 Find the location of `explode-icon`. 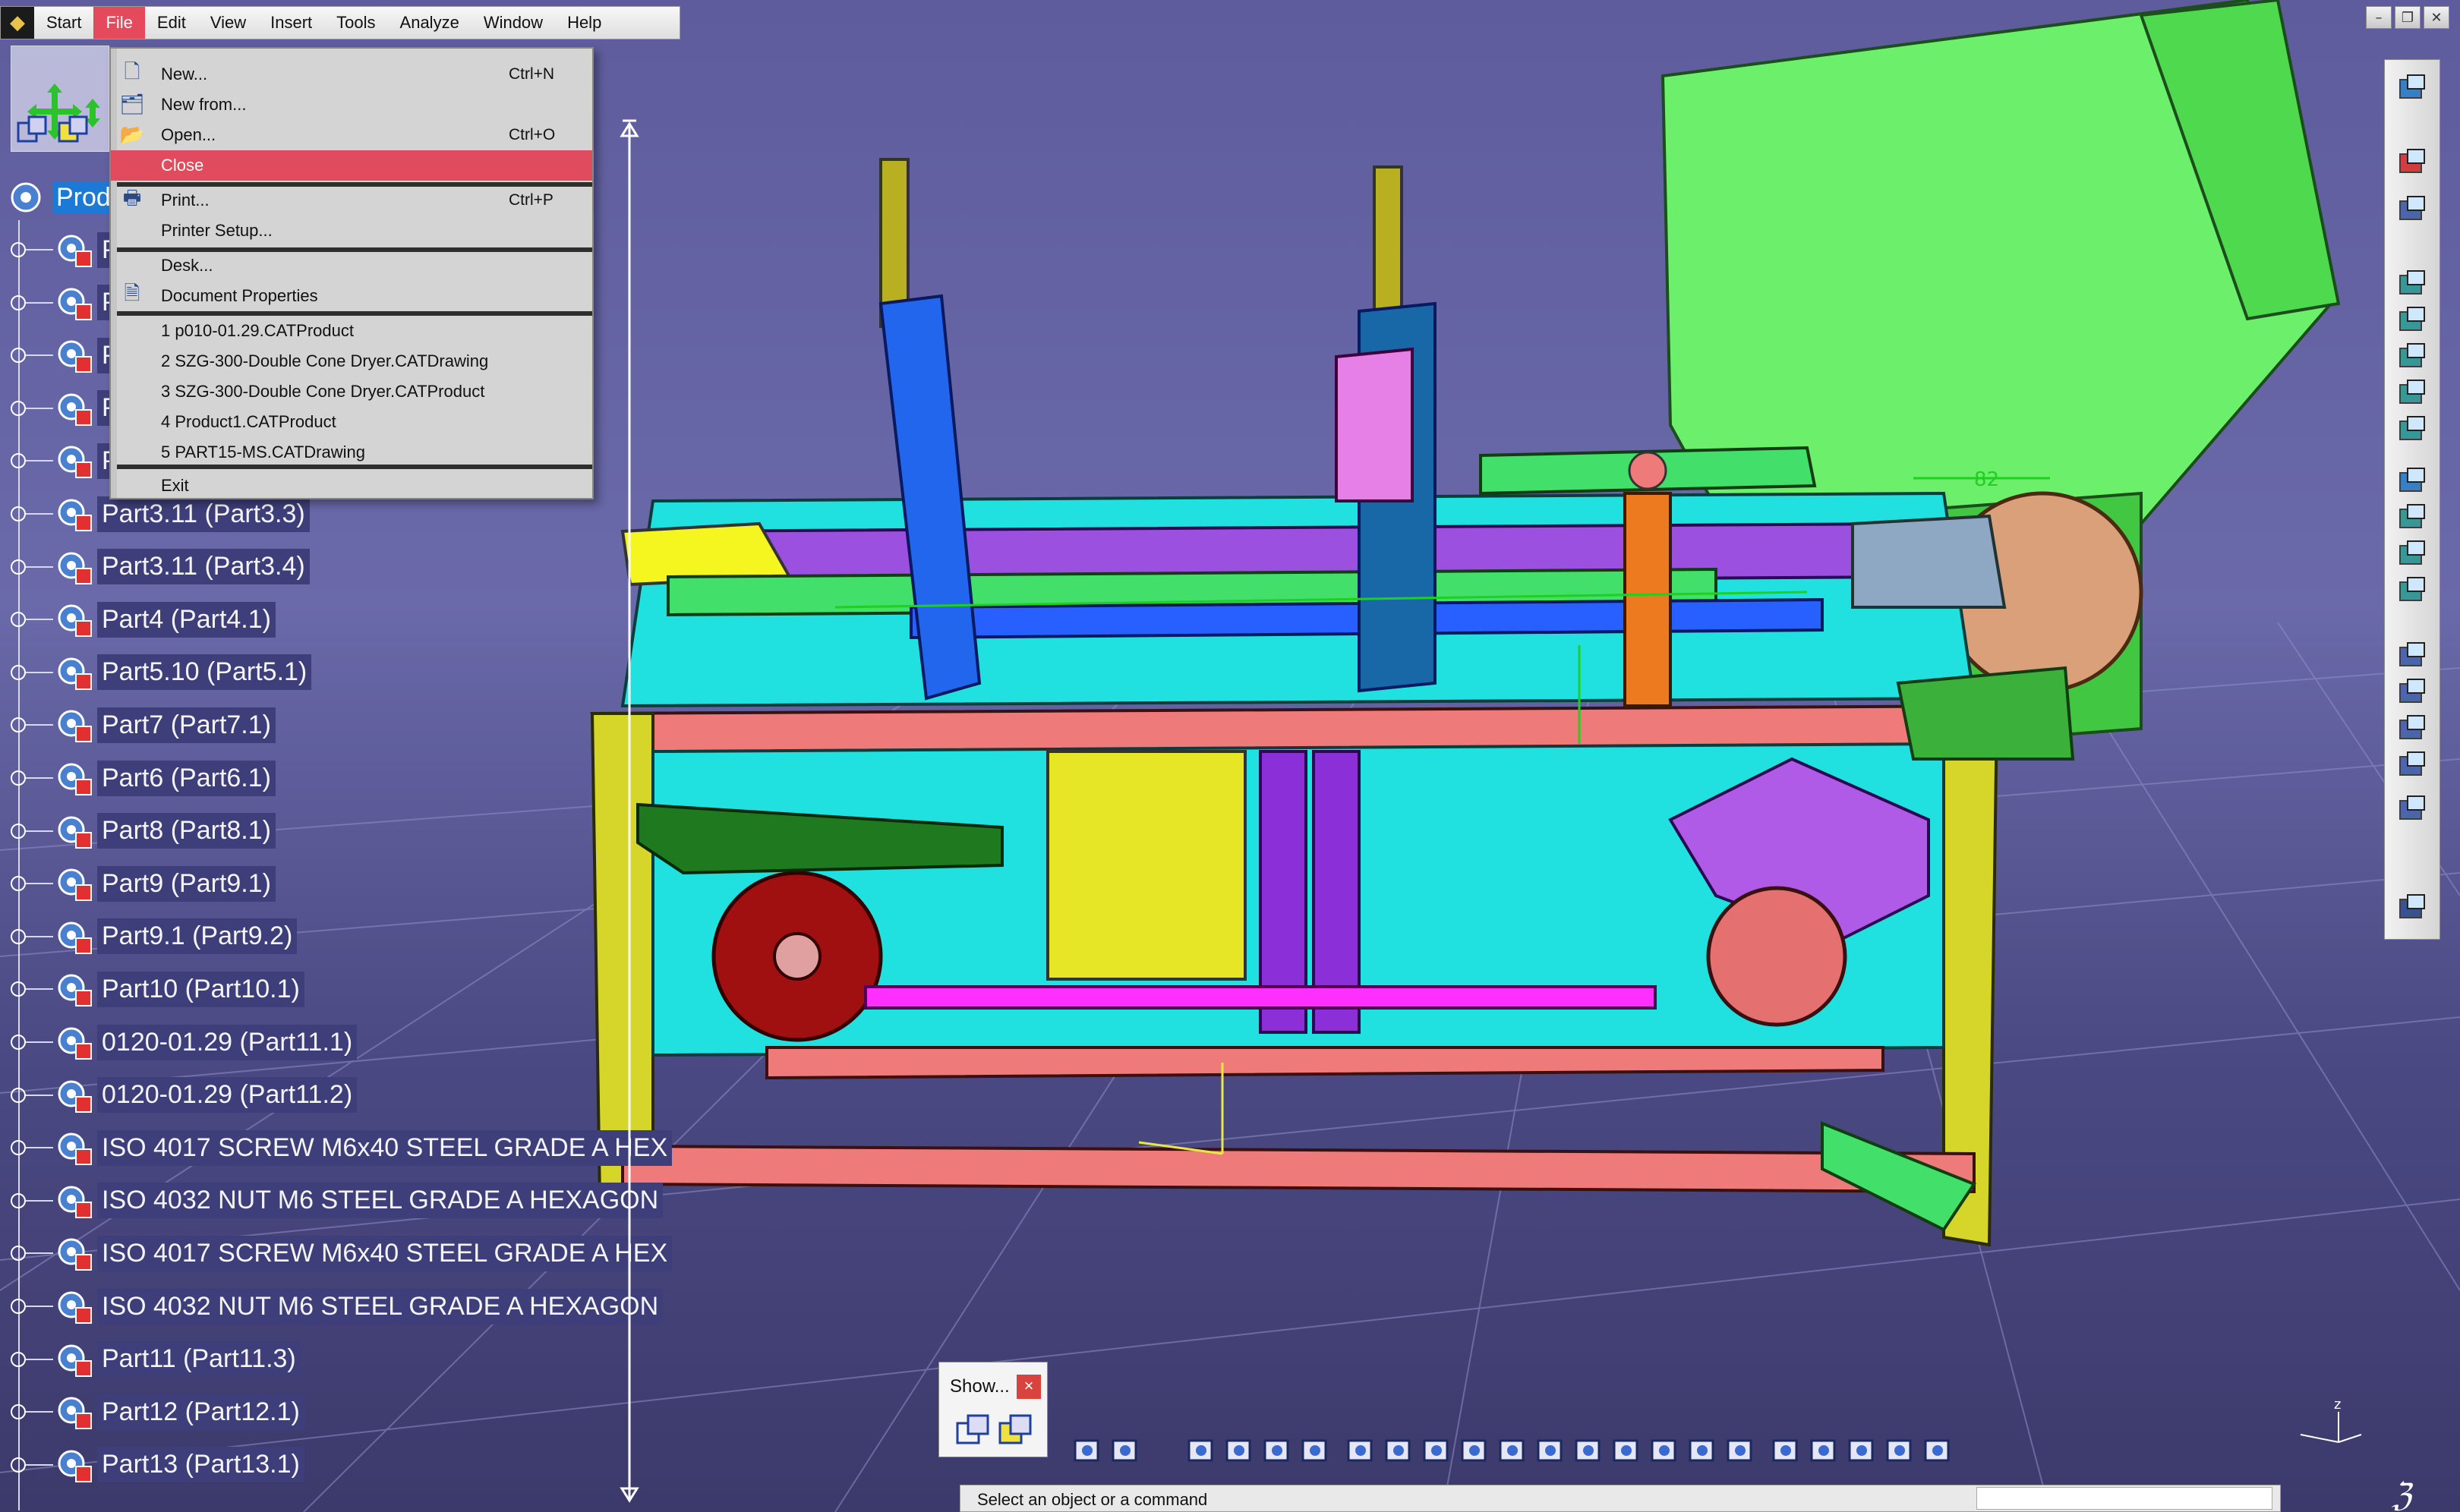

explode-icon is located at coordinates (2412, 693).